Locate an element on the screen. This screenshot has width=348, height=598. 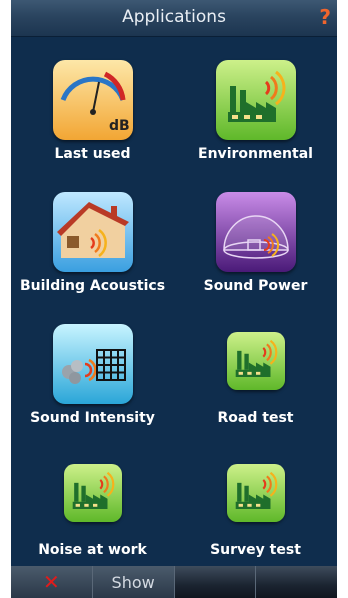
app-label: Building Acoustics is located at coordinates (92, 286).